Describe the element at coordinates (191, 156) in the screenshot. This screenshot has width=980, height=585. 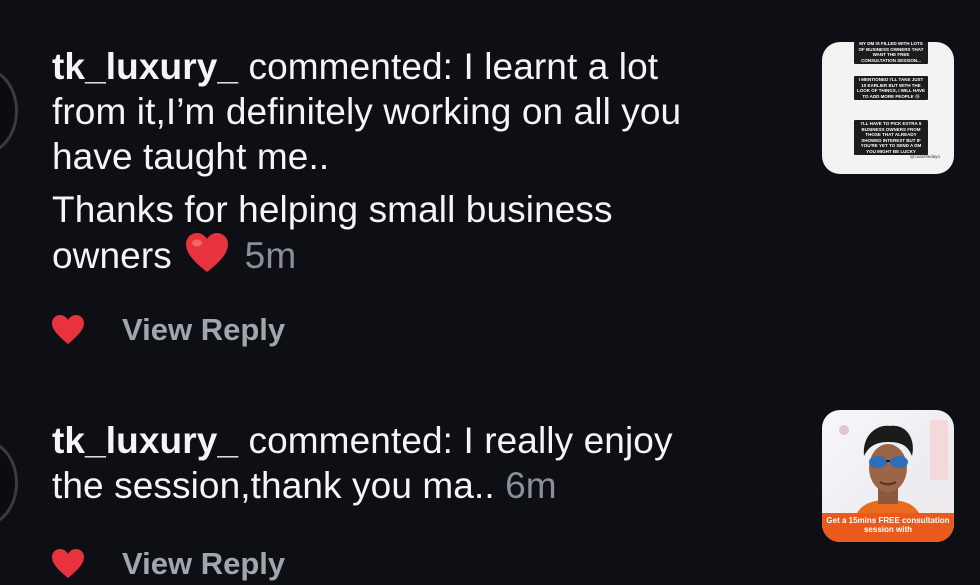
I see `comment-text-line: have taught me..` at that location.